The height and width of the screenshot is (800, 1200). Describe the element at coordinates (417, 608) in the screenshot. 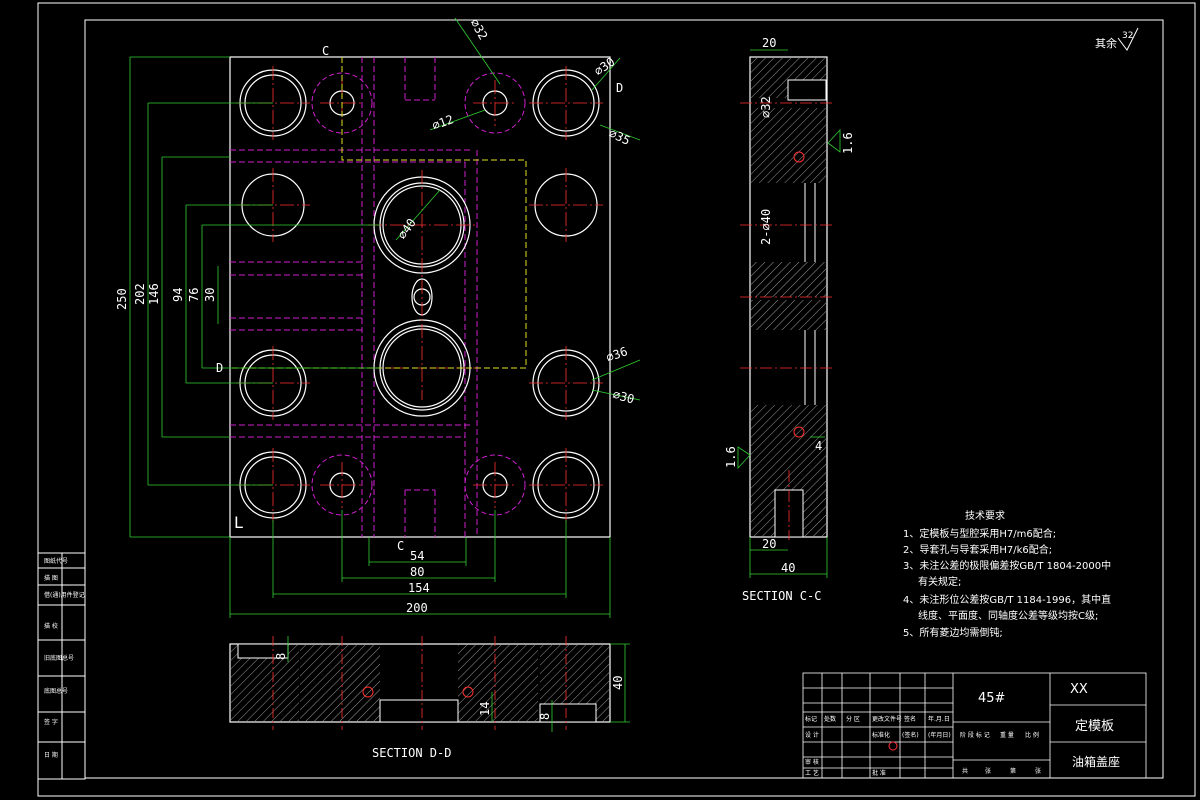

I see `dim-200: 200` at that location.